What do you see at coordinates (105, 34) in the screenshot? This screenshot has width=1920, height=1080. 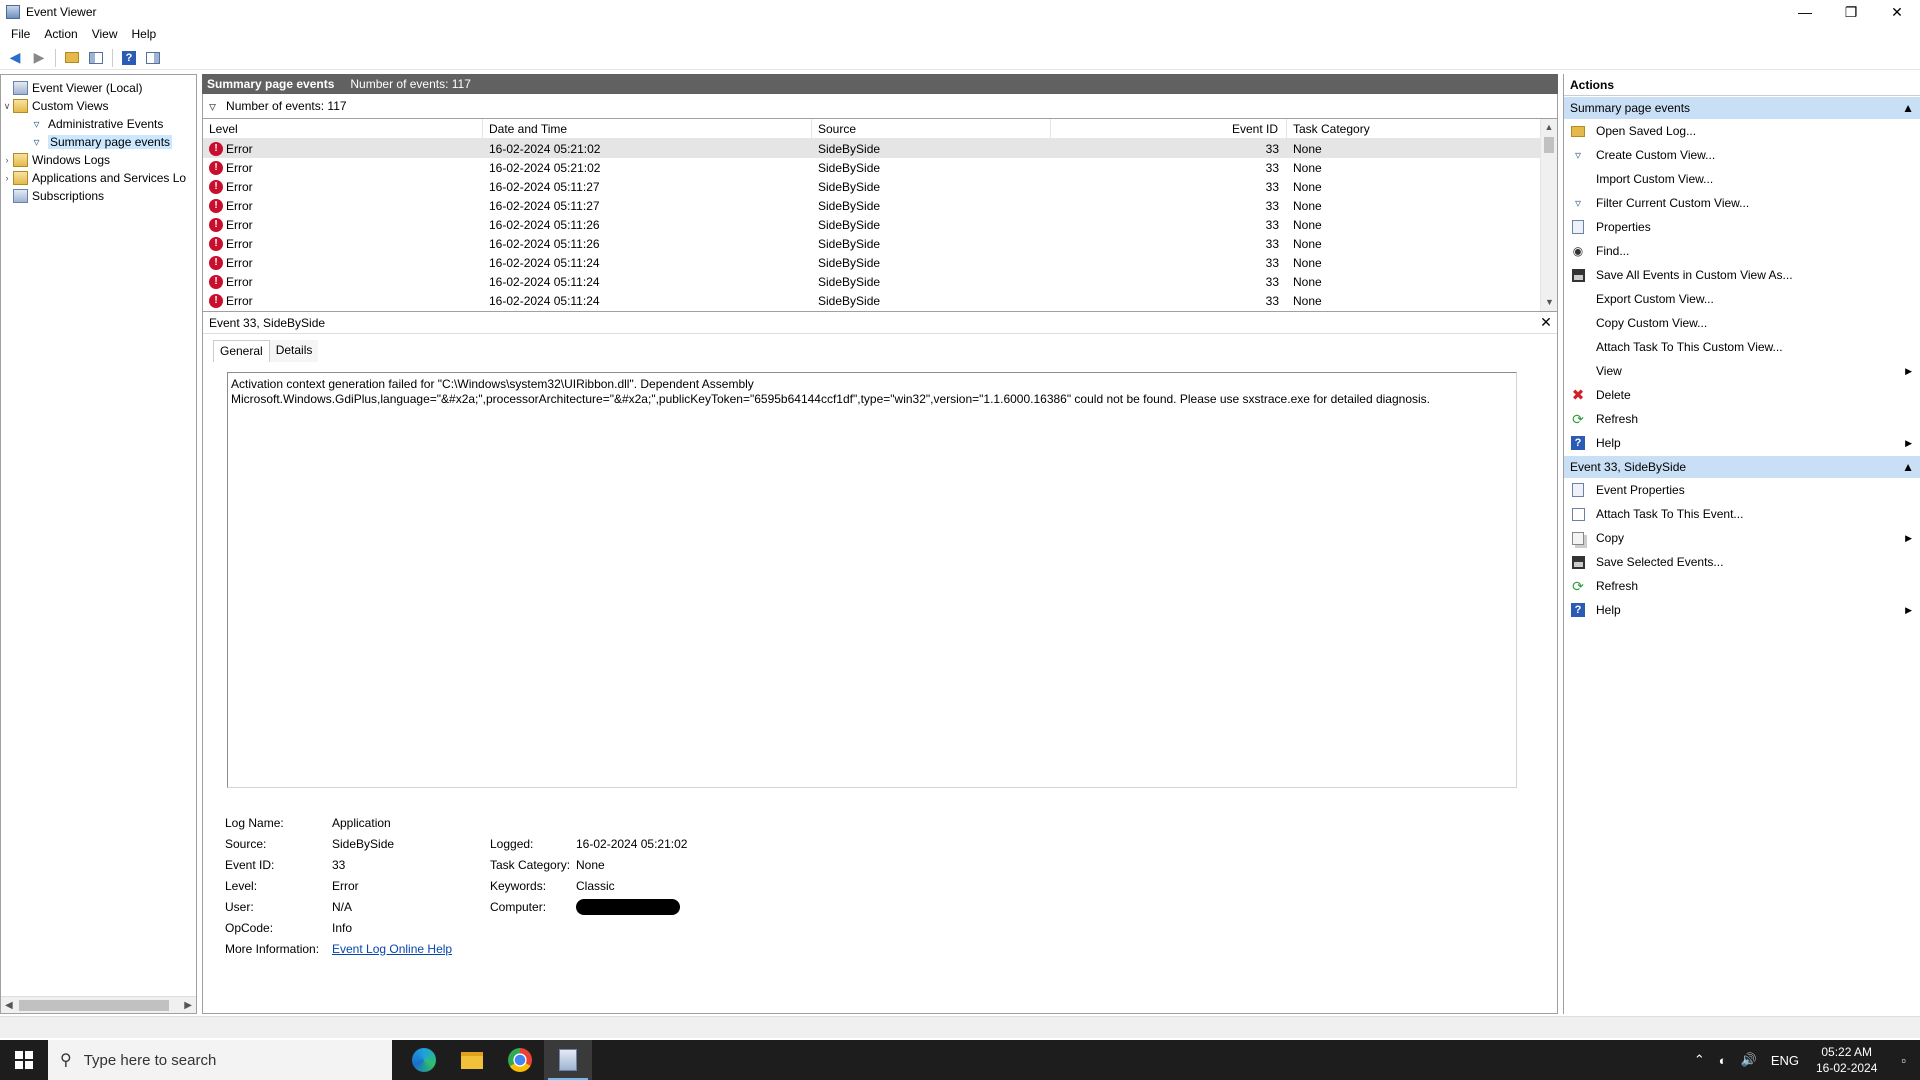 I see `menu-view: View` at bounding box center [105, 34].